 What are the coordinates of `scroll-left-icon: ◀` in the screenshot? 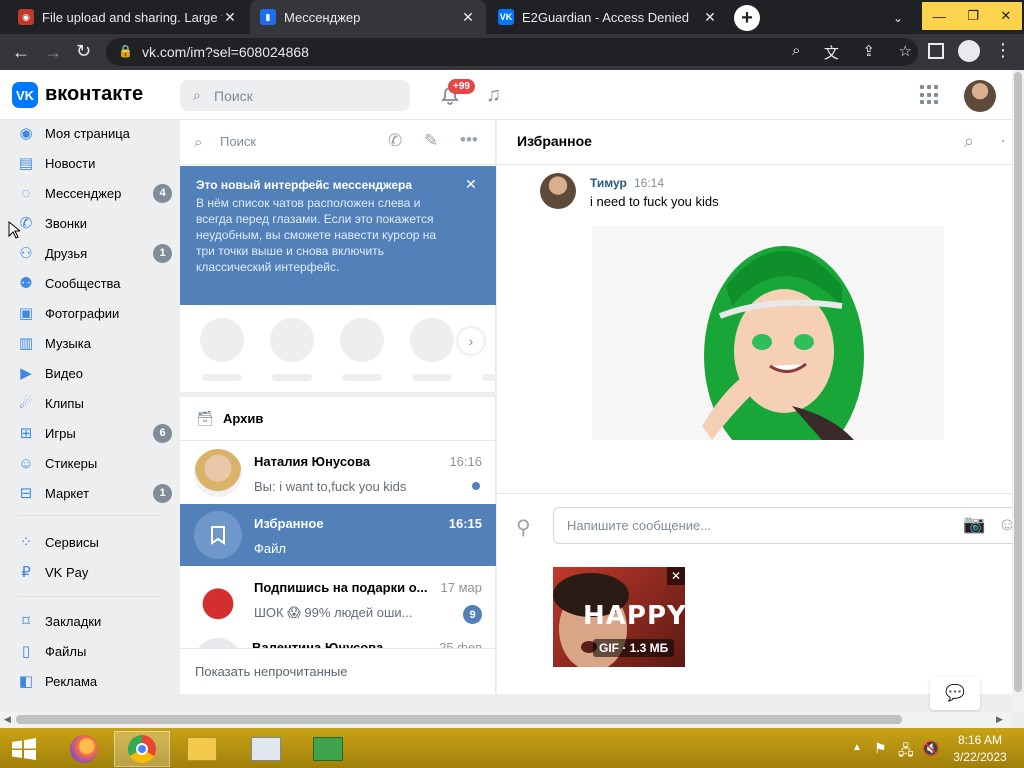 It's located at (7, 719).